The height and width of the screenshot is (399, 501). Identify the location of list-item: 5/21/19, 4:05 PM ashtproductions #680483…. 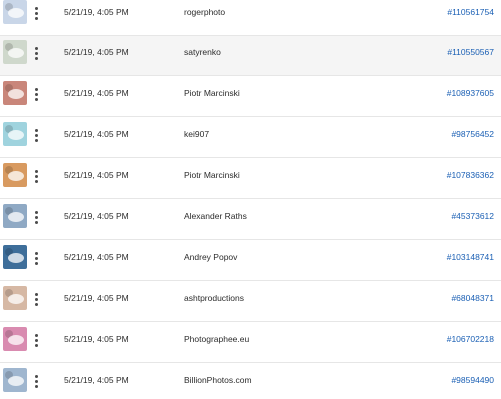
(250, 302).